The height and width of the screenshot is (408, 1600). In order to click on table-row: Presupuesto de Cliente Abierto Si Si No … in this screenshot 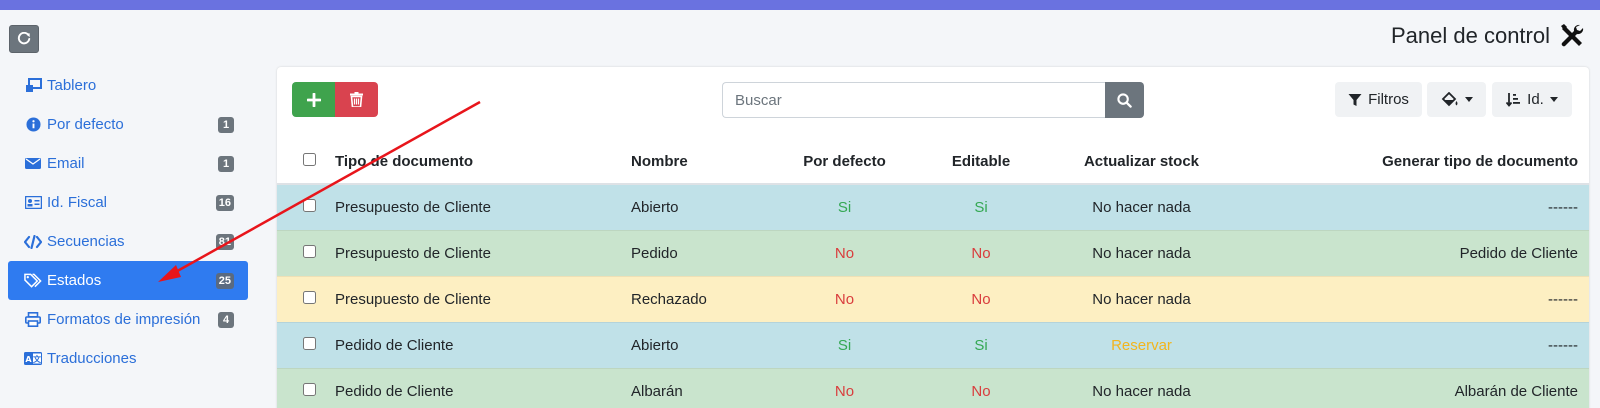, I will do `click(933, 207)`.